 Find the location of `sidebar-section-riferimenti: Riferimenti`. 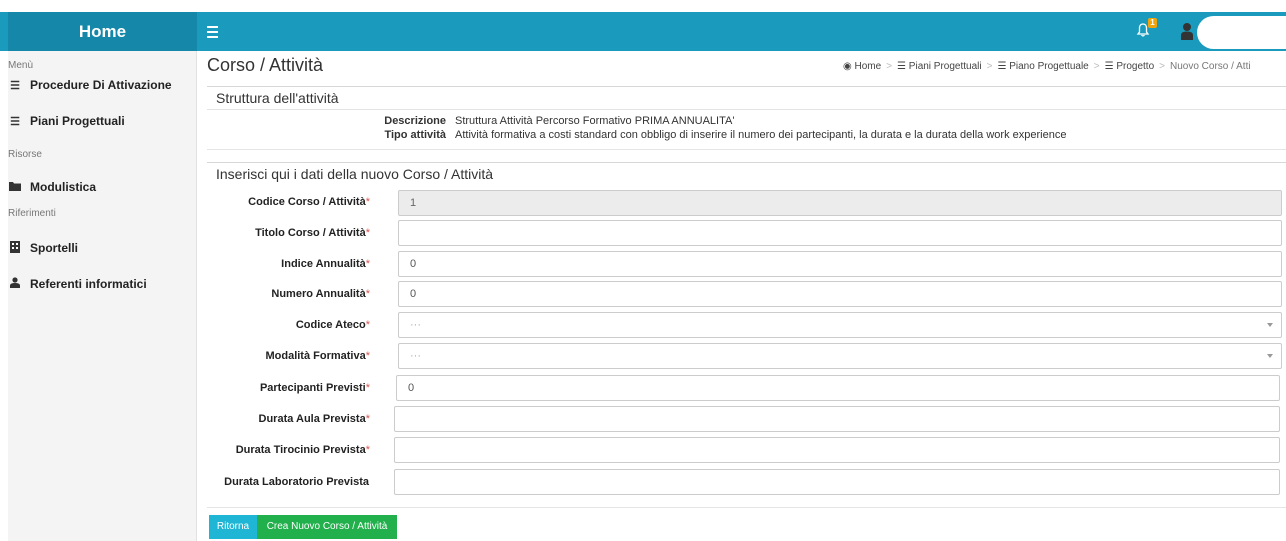

sidebar-section-riferimenti: Riferimenti is located at coordinates (32, 213).